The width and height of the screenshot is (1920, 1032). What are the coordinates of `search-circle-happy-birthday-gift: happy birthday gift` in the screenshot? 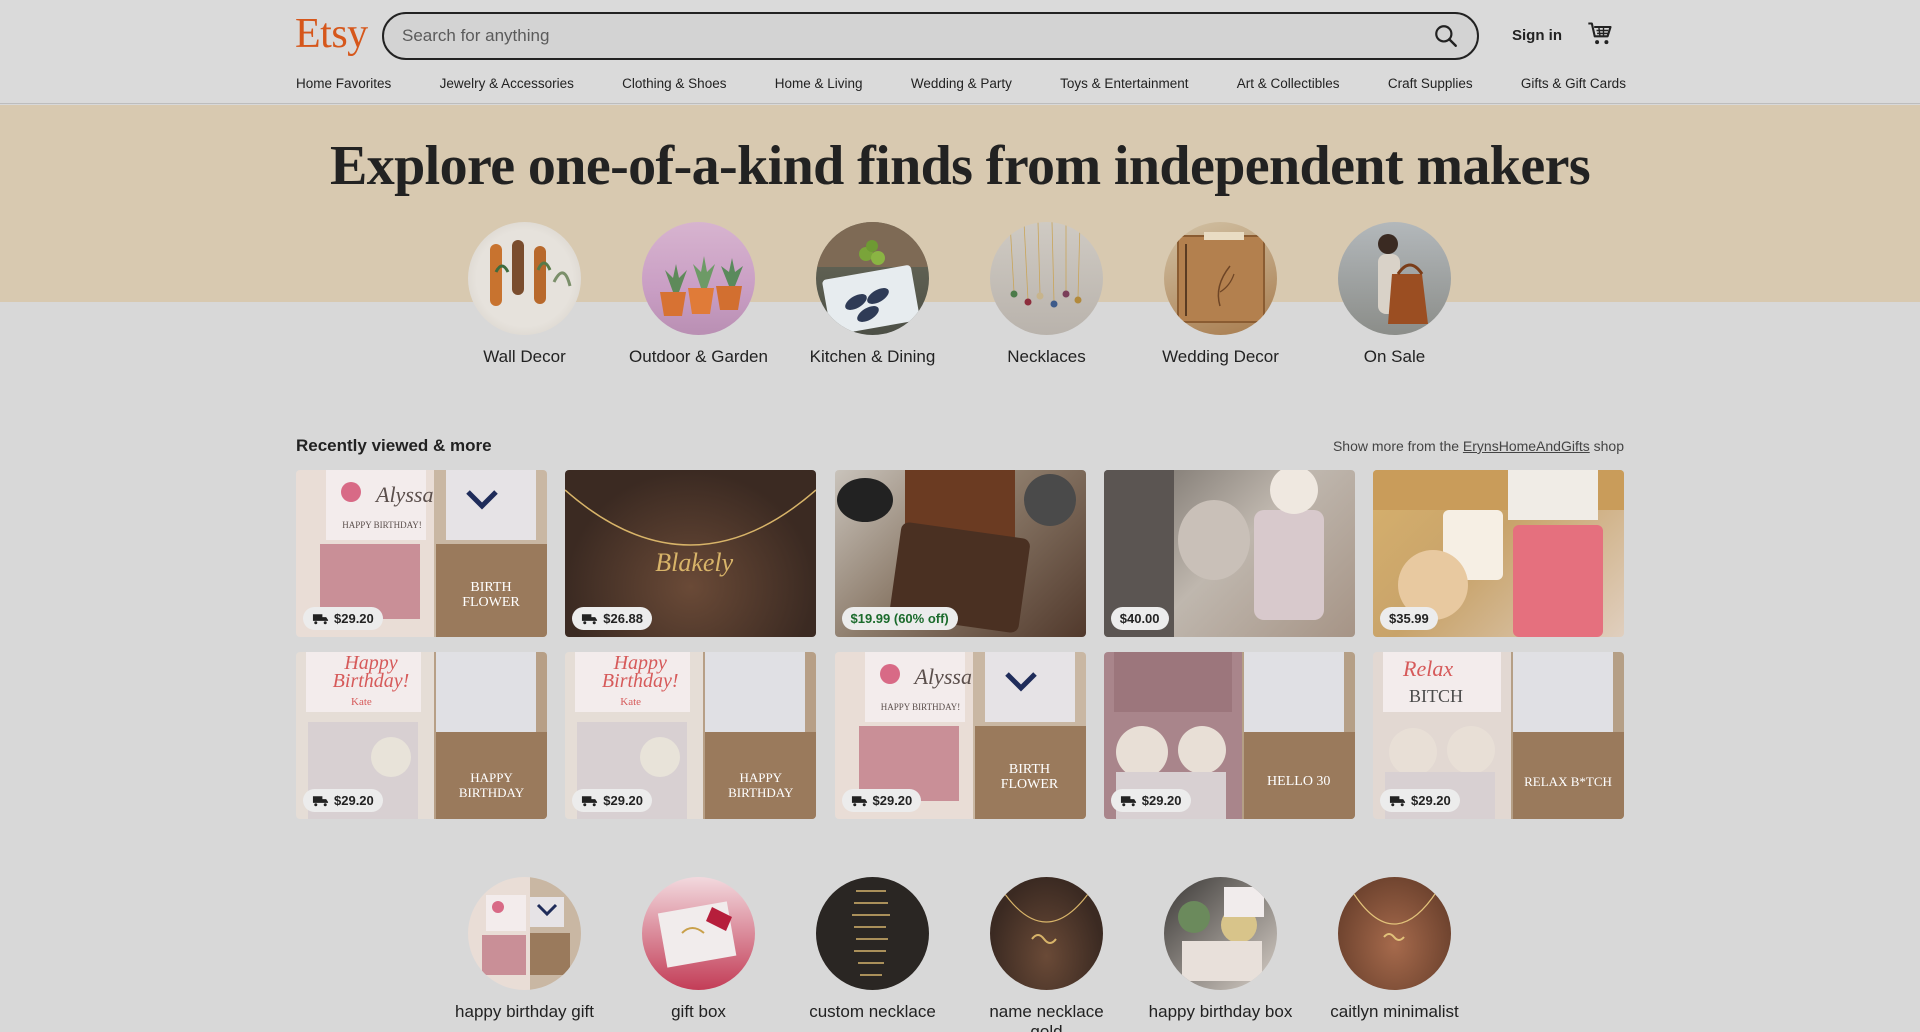 It's located at (524, 954).